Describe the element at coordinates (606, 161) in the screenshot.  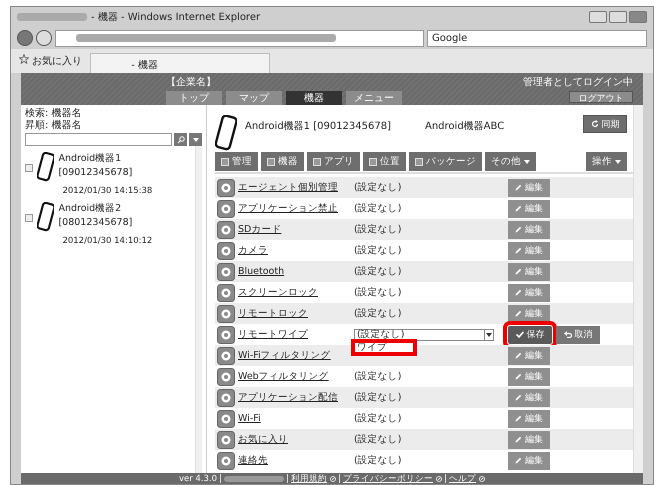
I see `actions-menu-button: 操作` at that location.